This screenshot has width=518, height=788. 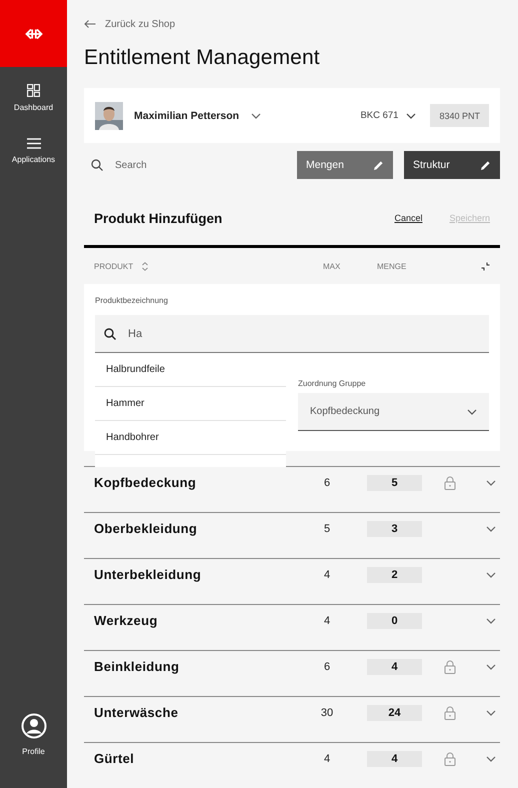 What do you see at coordinates (394, 620) in the screenshot?
I see `amount-field: 0` at bounding box center [394, 620].